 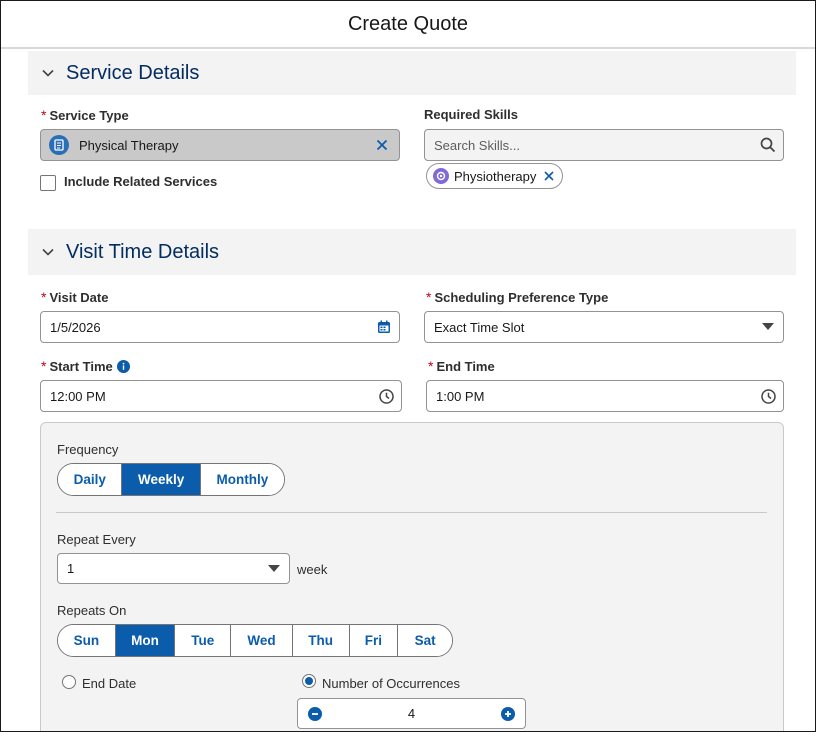 I want to click on modal-header: Create Quote, so click(x=408, y=25).